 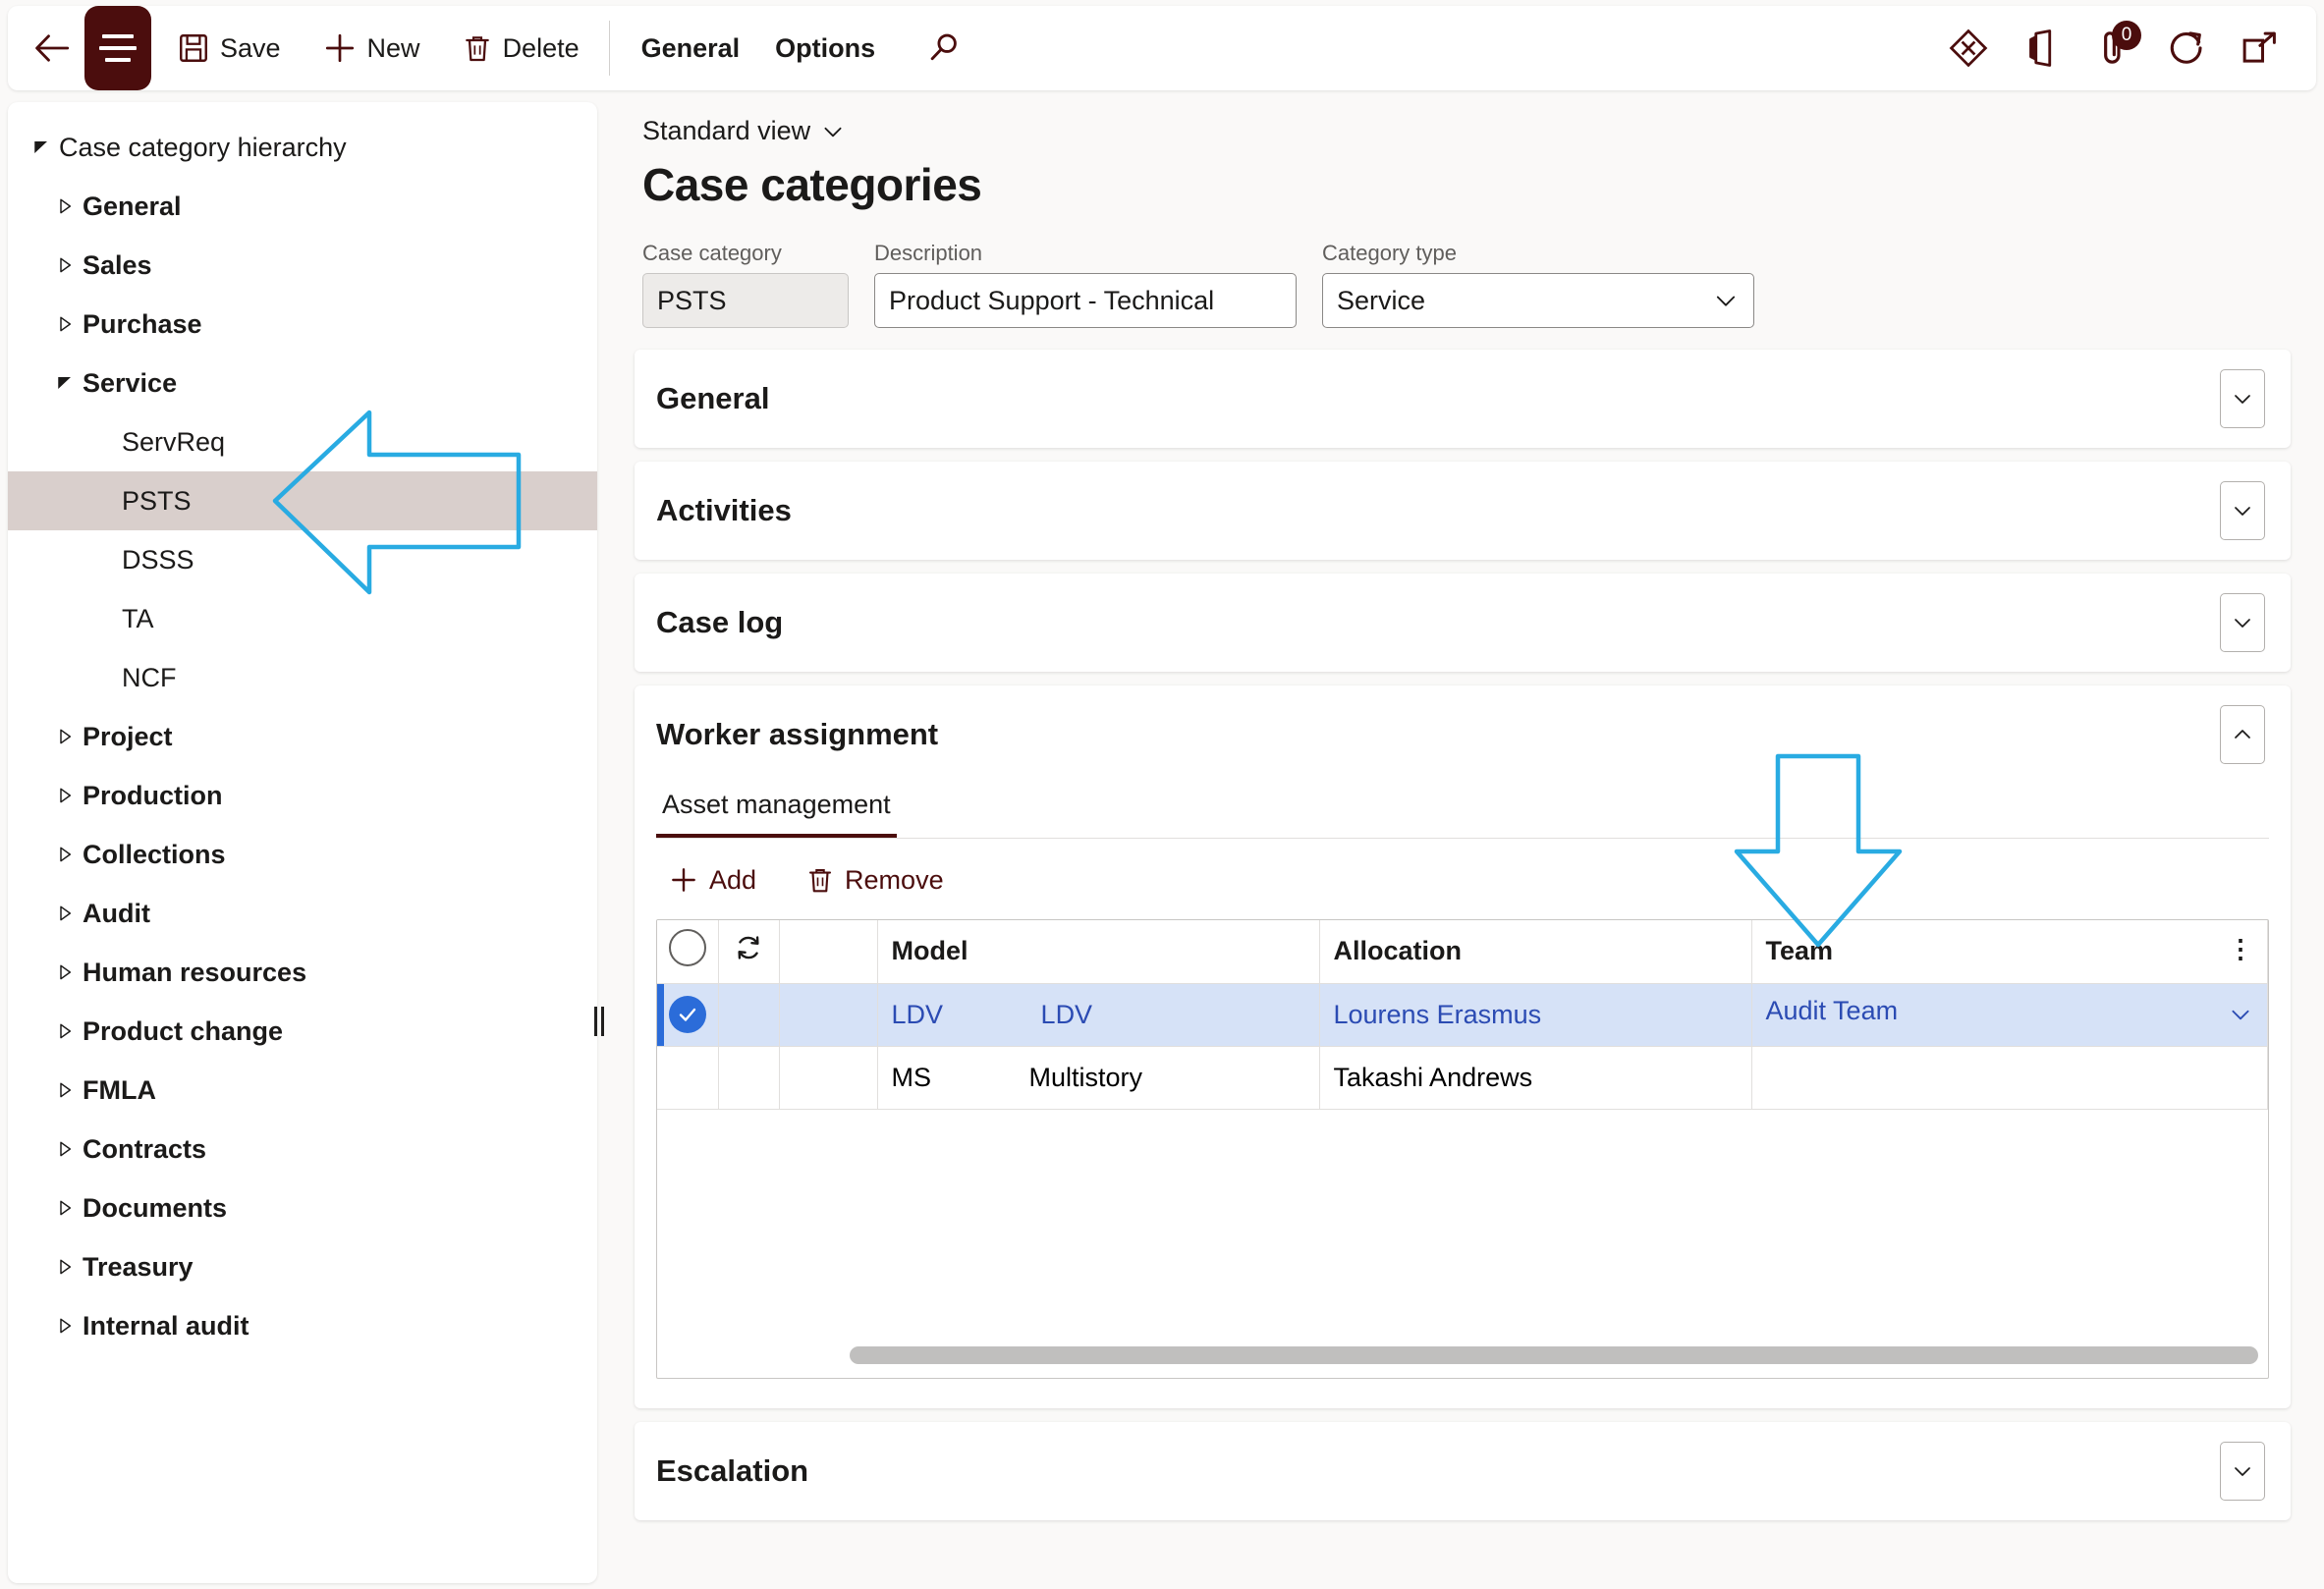 I want to click on select-all-circle-icon, so click(x=687, y=948).